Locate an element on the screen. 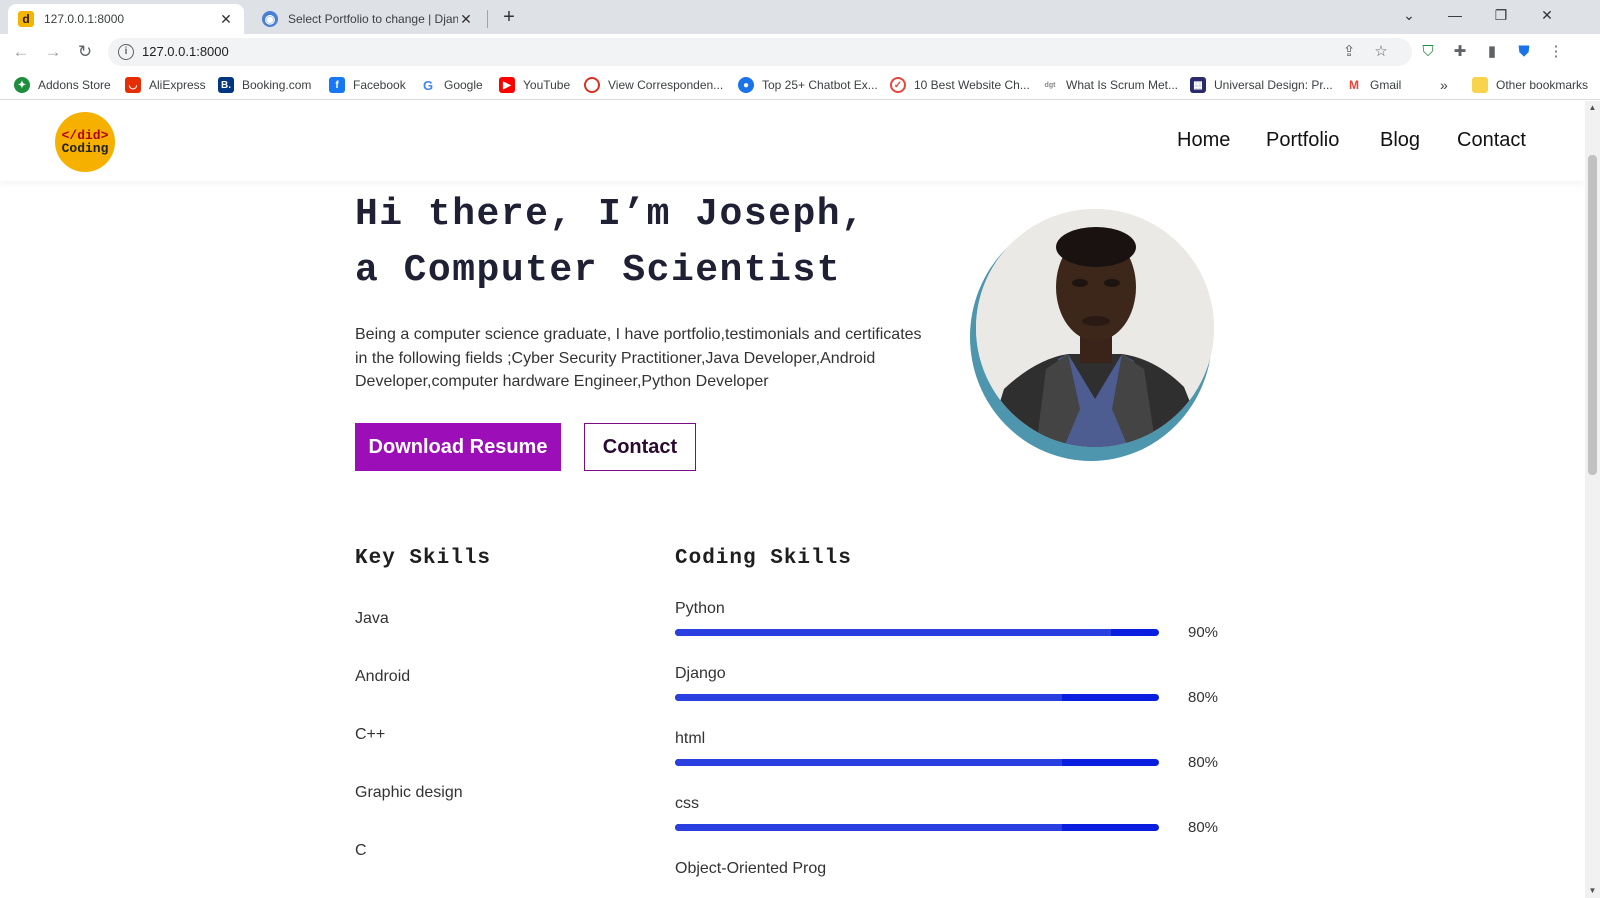  coding-skill-name: html is located at coordinates (690, 738).